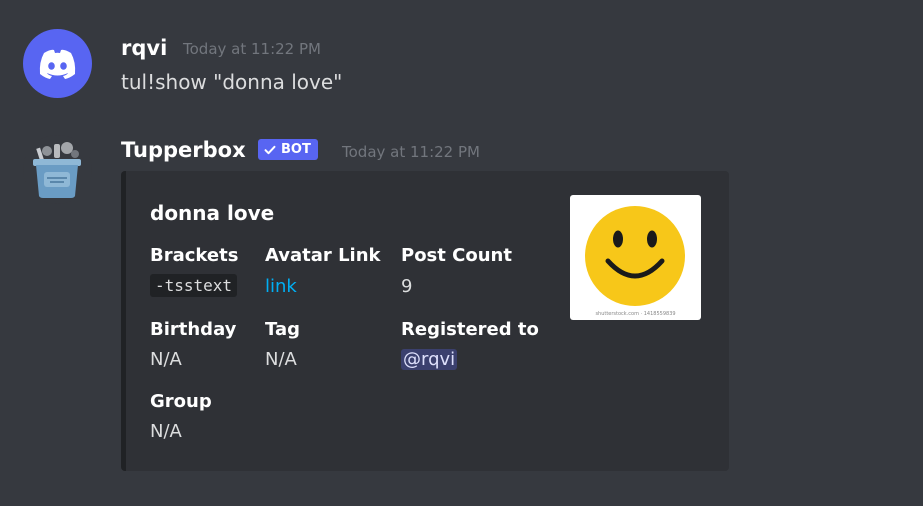 Image resolution: width=923 pixels, height=506 pixels. I want to click on smiley-face-icon, so click(635, 256).